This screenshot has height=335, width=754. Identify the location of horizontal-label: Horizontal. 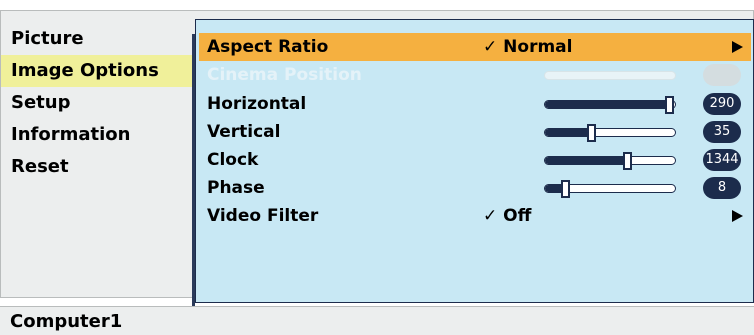
(257, 104).